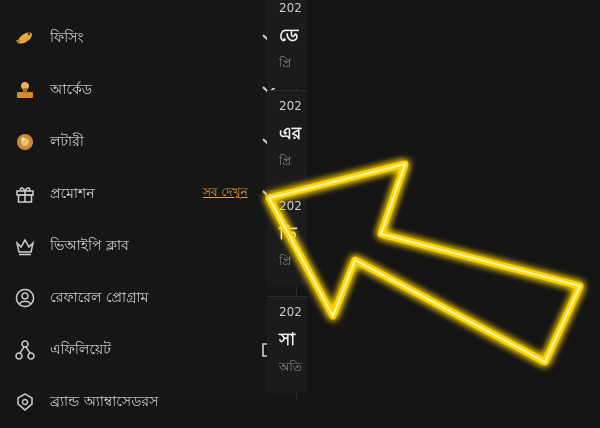  What do you see at coordinates (287, 340) in the screenshot?
I see `card-title: সা` at bounding box center [287, 340].